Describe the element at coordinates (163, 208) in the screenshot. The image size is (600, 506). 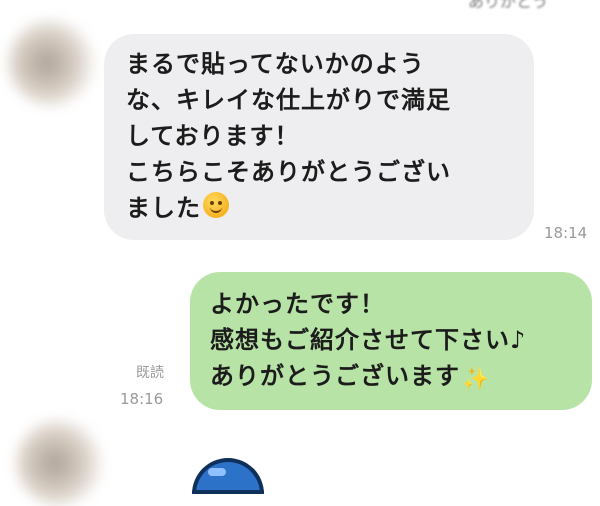
I see `message-line: ました` at that location.